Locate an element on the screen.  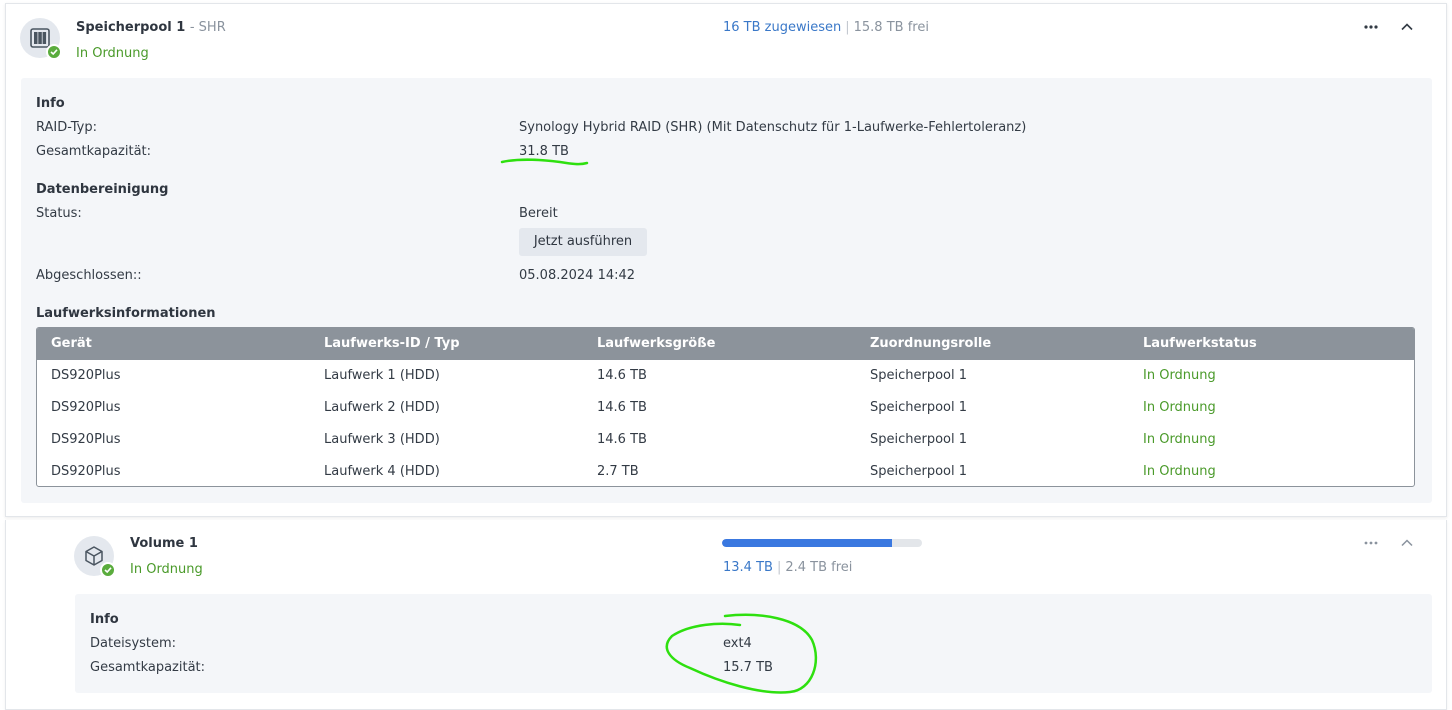
volume-status: In Ordnung is located at coordinates (166, 569).